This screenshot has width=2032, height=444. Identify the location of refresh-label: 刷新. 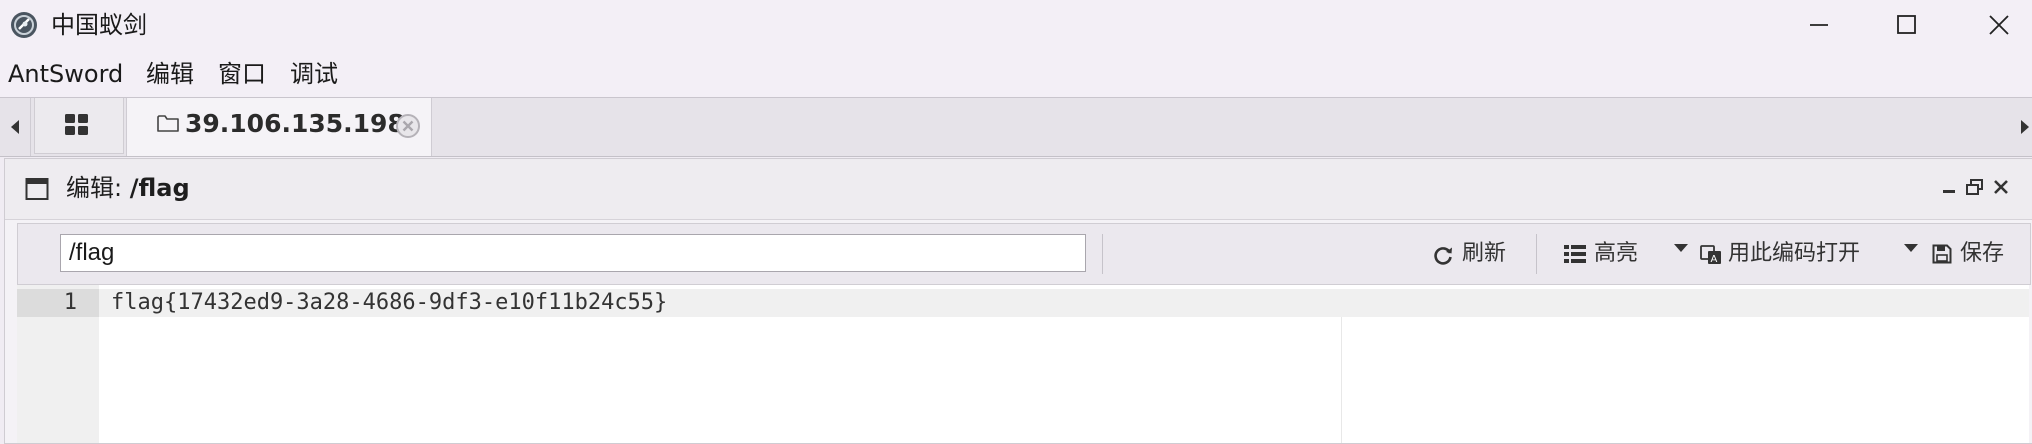
(1484, 253).